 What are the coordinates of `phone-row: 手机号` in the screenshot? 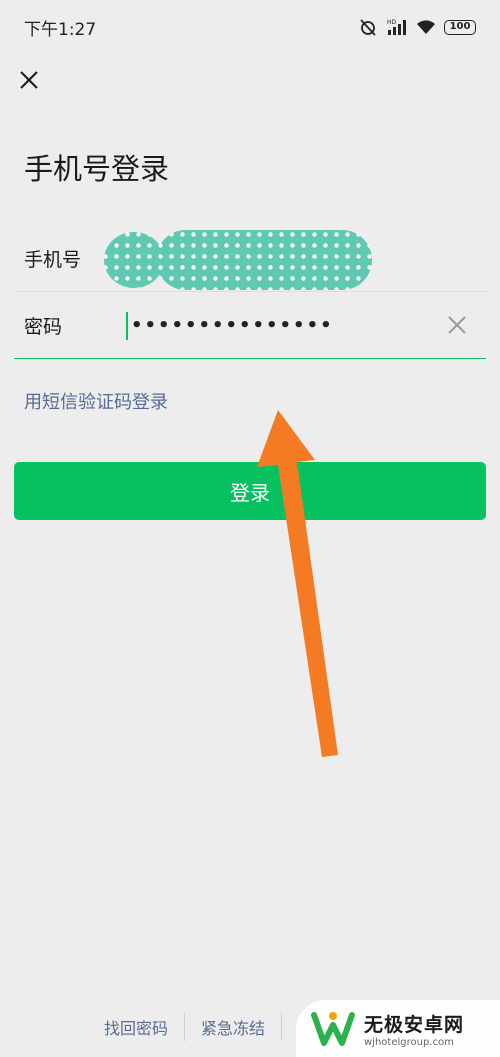 It's located at (250, 259).